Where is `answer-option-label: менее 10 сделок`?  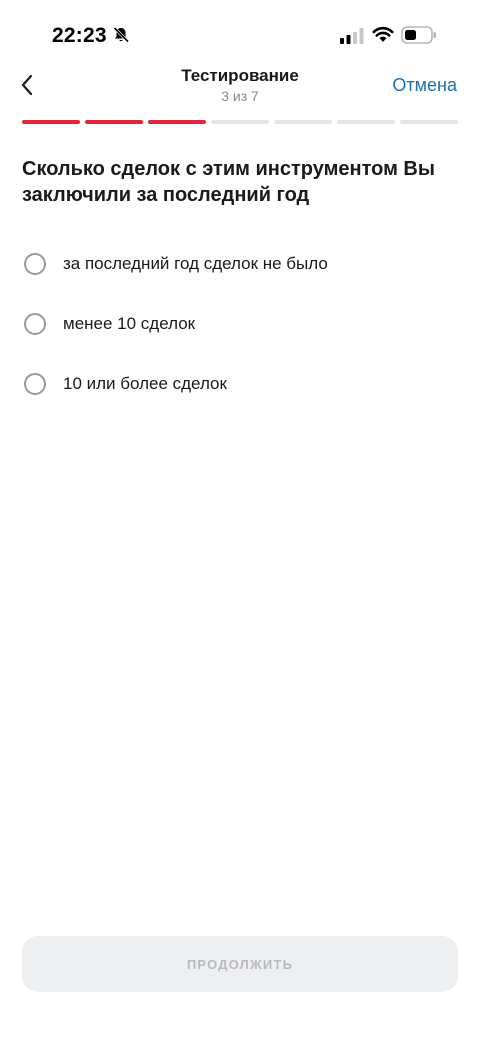 answer-option-label: менее 10 сделок is located at coordinates (129, 323).